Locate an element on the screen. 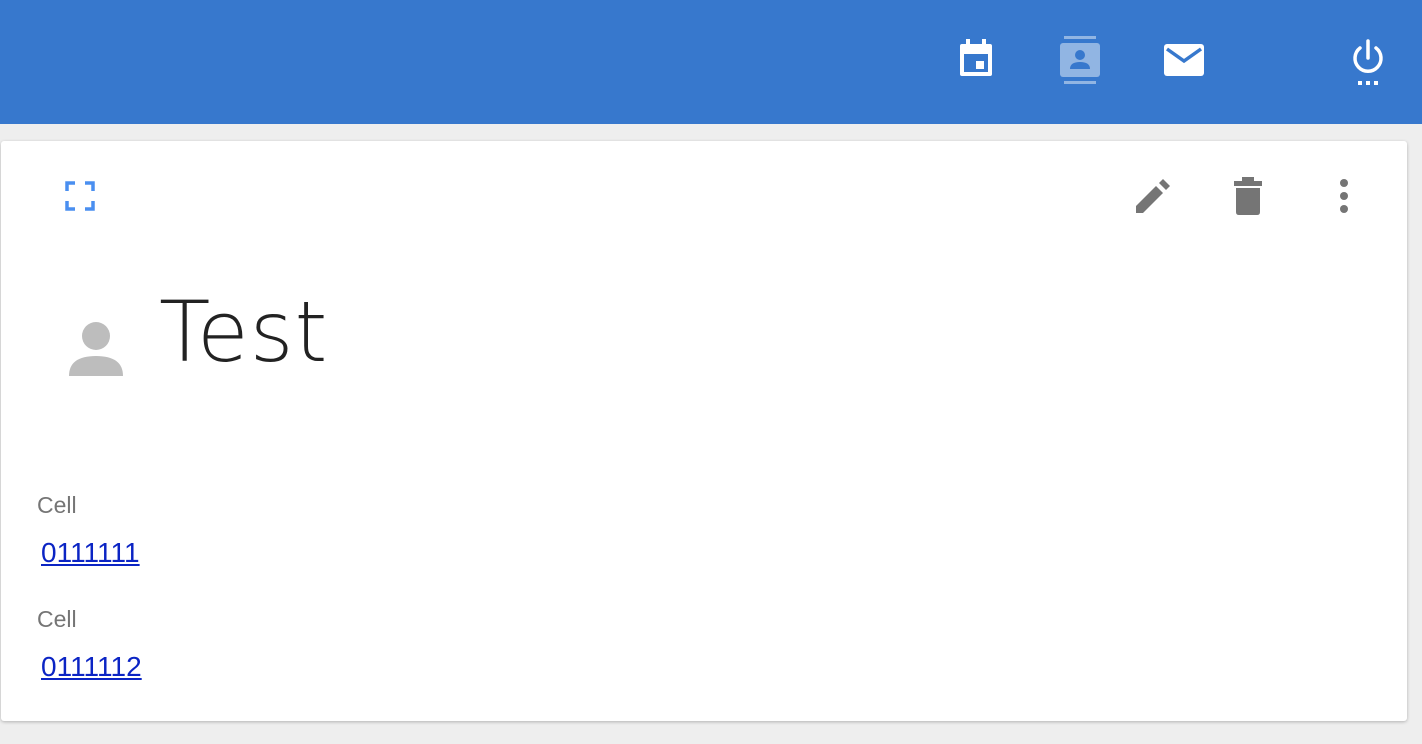  phone-link: 0111112 is located at coordinates (91, 667).